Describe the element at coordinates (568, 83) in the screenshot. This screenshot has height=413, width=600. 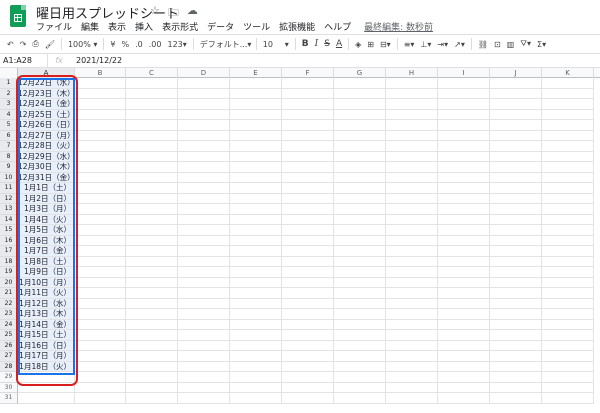
I see `cell-k1` at that location.